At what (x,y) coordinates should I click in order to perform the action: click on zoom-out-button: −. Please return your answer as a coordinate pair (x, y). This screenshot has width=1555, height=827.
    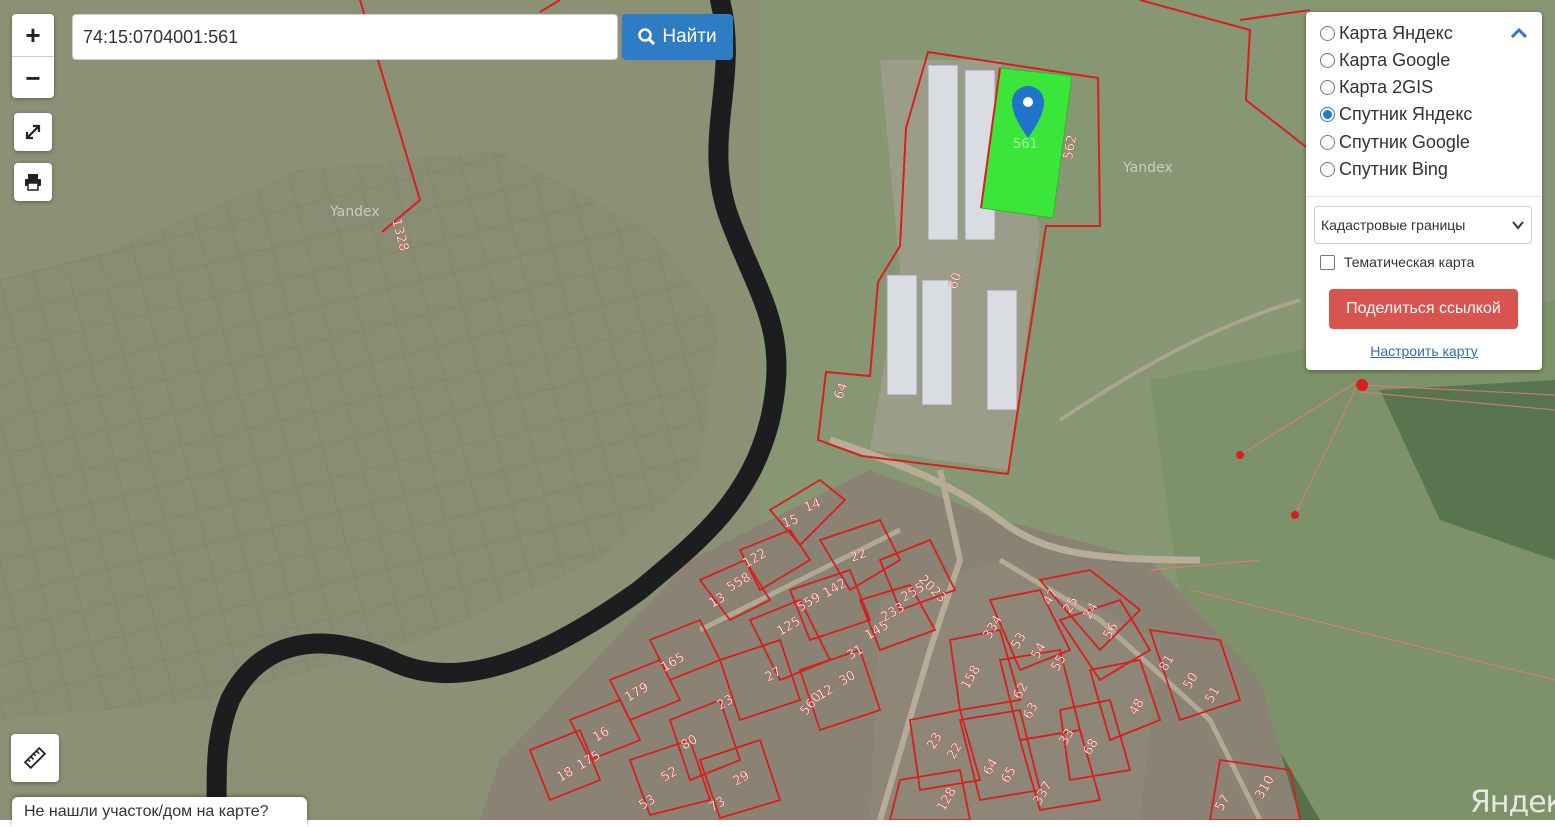
    Looking at the image, I should click on (33, 78).